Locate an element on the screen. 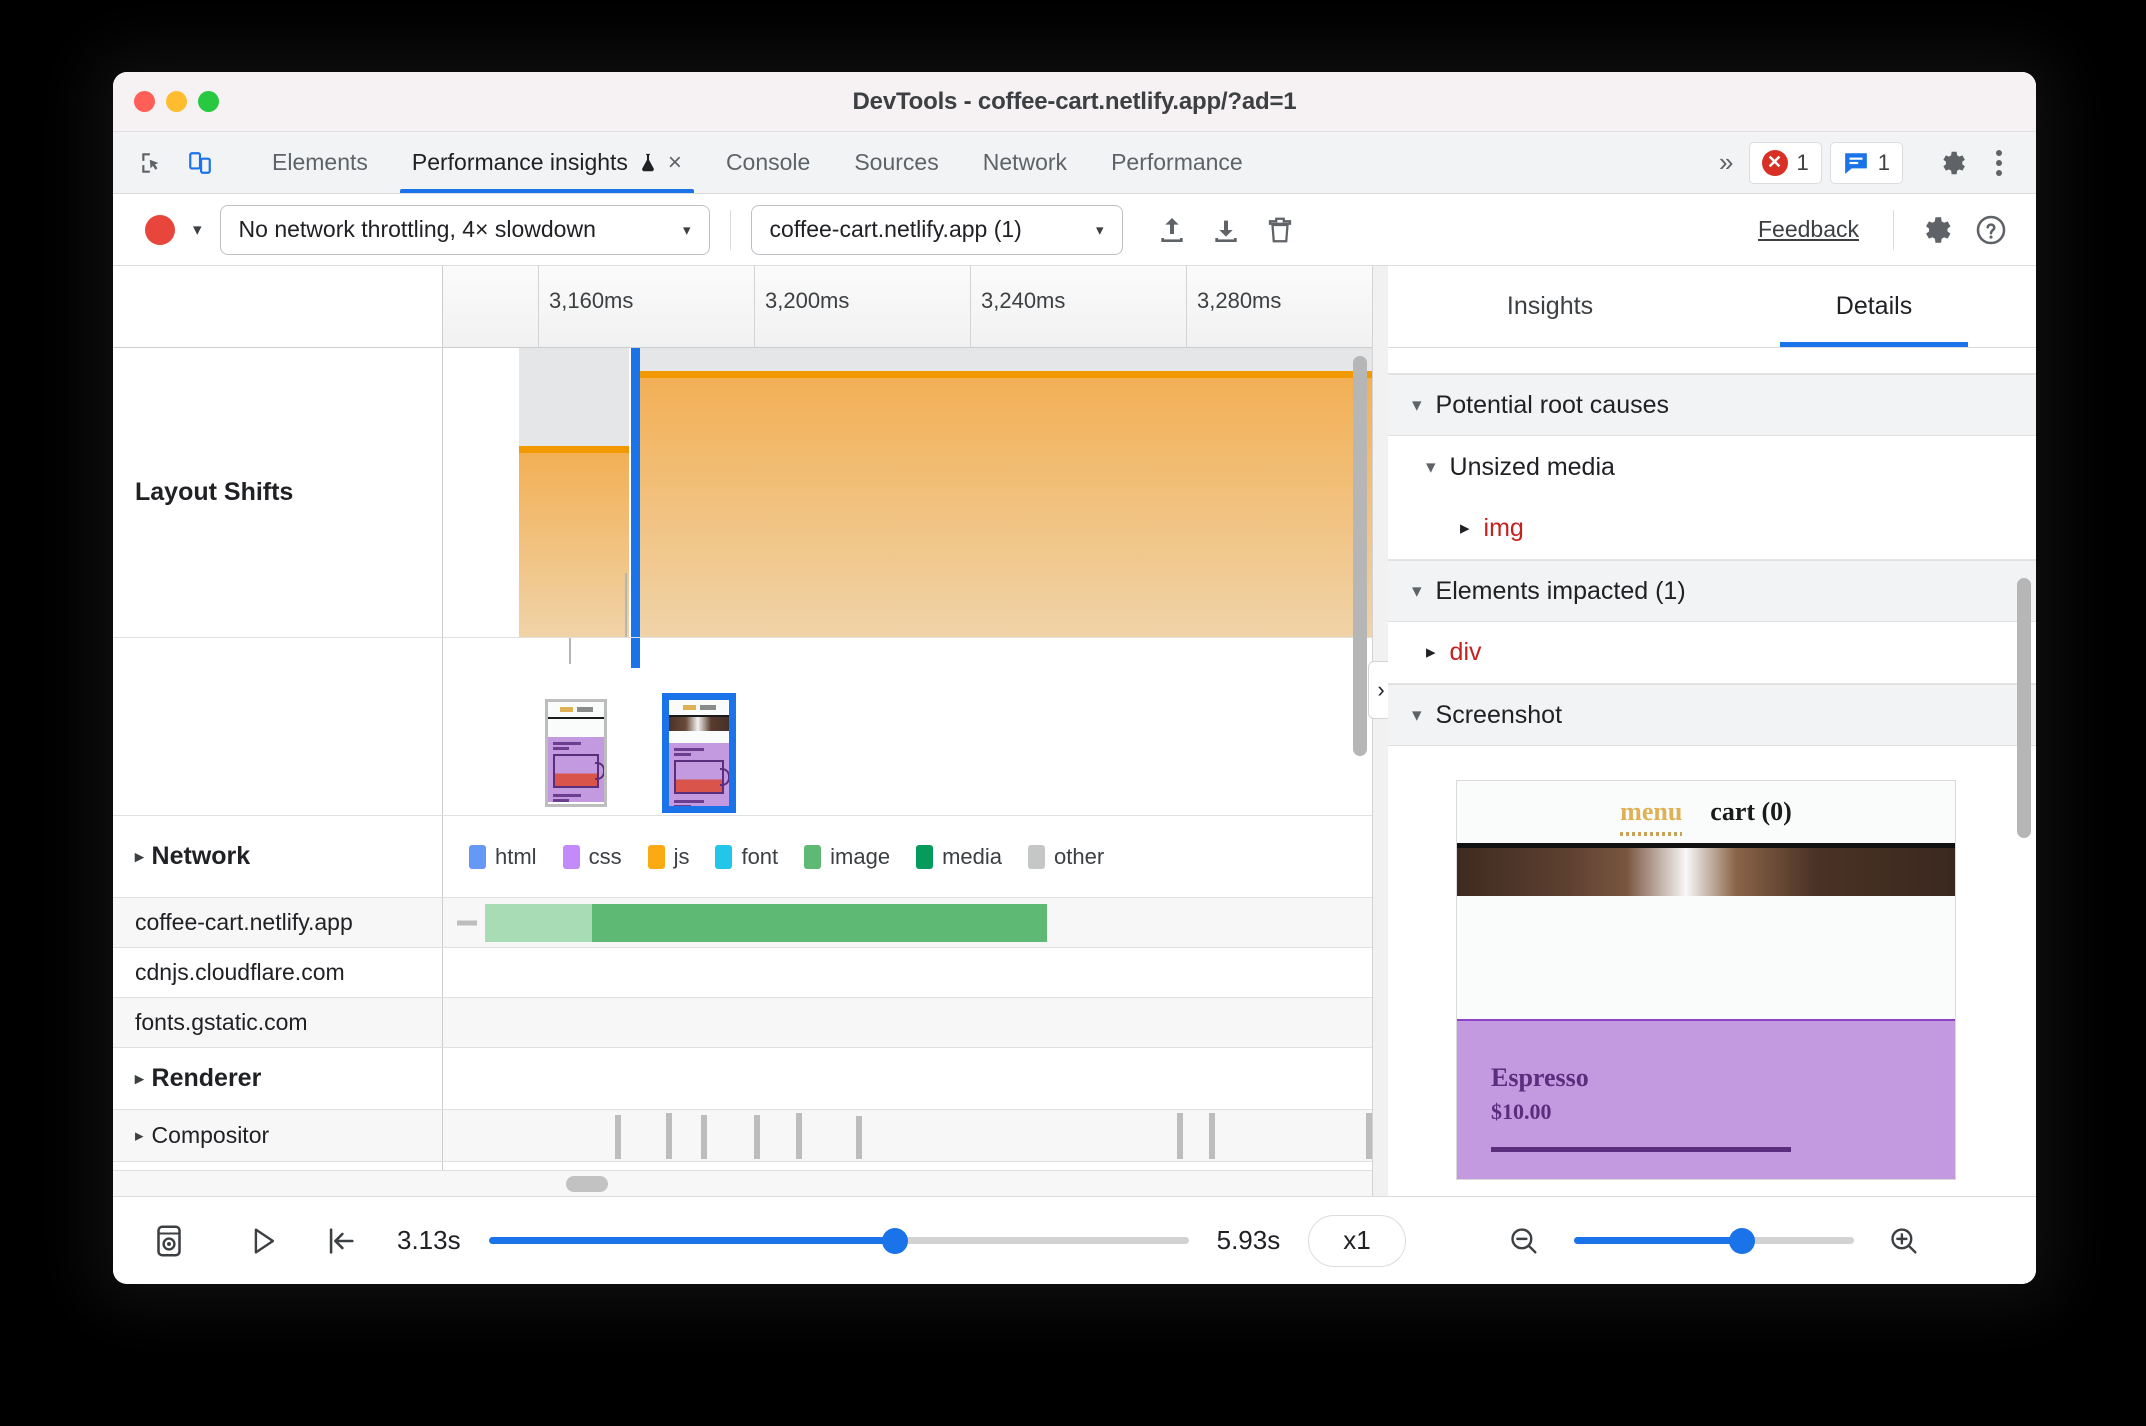 The image size is (2146, 1426). filmstrip-thumbnail-selected is located at coordinates (699, 753).